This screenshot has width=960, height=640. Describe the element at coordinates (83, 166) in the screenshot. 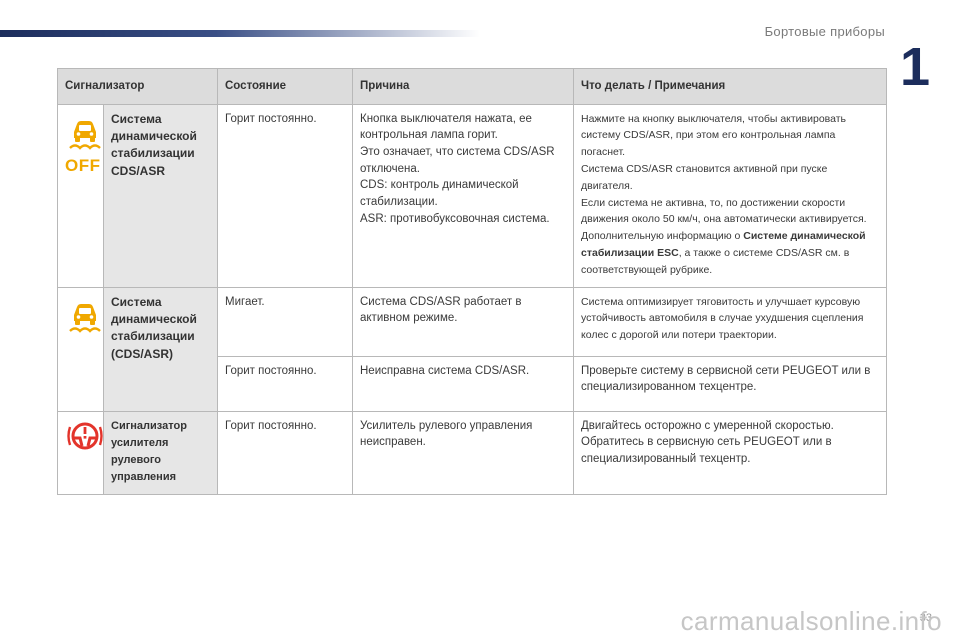

I see `off-label: OFF` at that location.